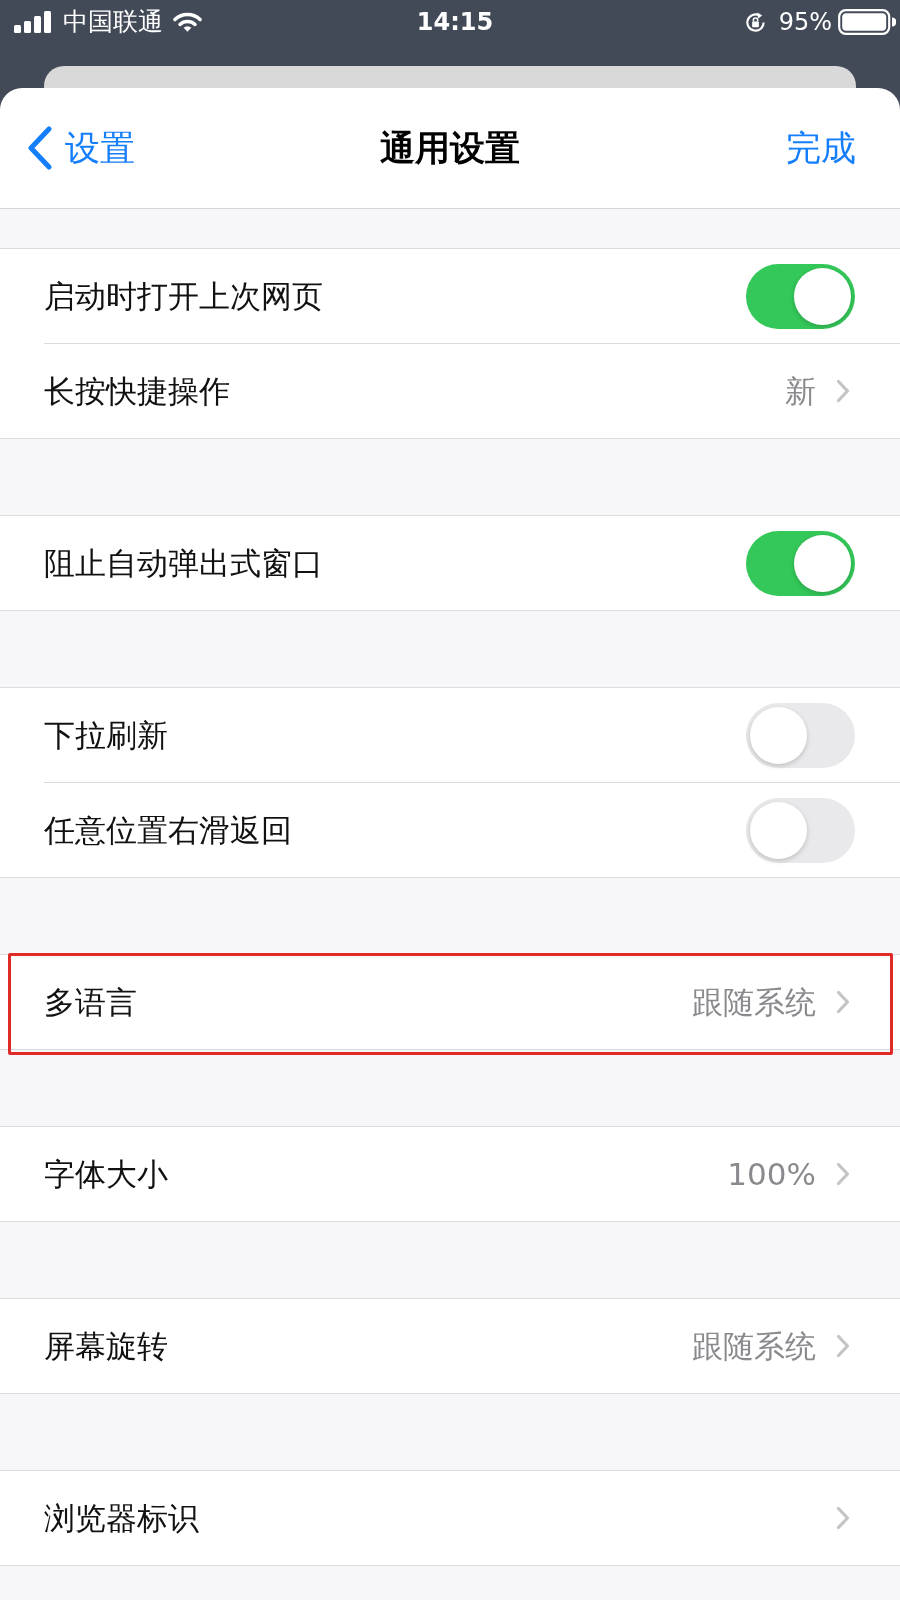 The height and width of the screenshot is (1600, 900). I want to click on signal-bars-icon, so click(32, 22).